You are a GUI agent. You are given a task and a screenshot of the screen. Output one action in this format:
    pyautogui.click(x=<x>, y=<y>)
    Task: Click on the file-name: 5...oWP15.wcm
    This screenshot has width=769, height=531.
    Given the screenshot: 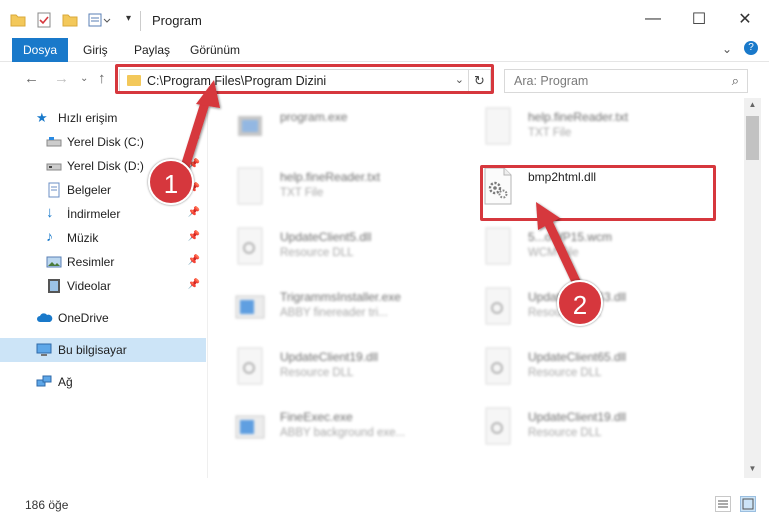 What is the action you would take?
    pyautogui.click(x=570, y=237)
    